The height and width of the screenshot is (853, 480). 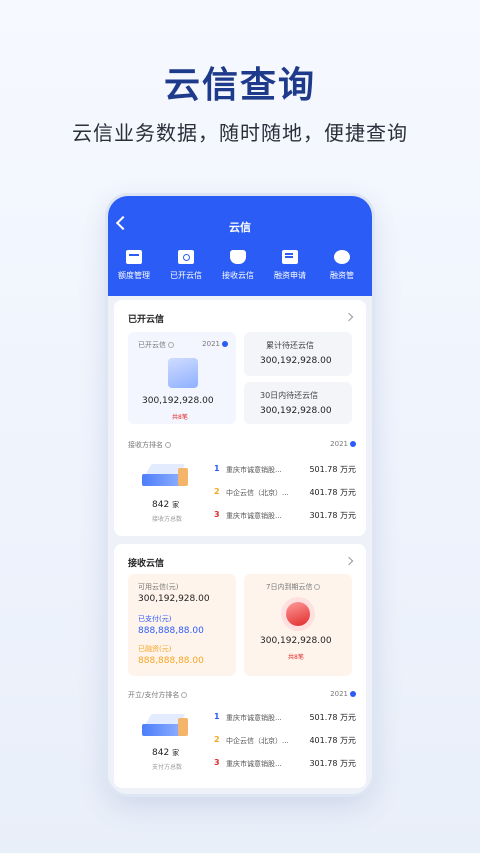 What do you see at coordinates (238, 257) in the screenshot?
I see `receive-icon` at bounding box center [238, 257].